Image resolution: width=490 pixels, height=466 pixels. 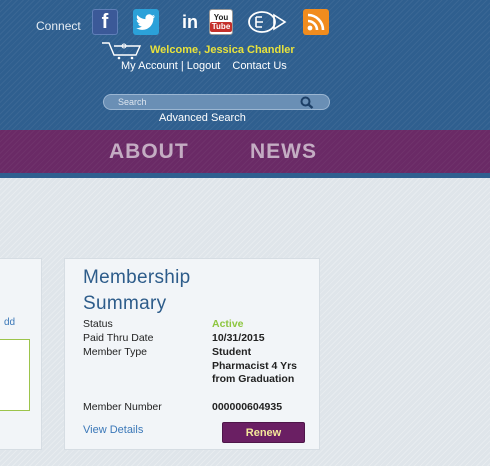 What do you see at coordinates (15, 375) in the screenshot?
I see `highlight-box` at bounding box center [15, 375].